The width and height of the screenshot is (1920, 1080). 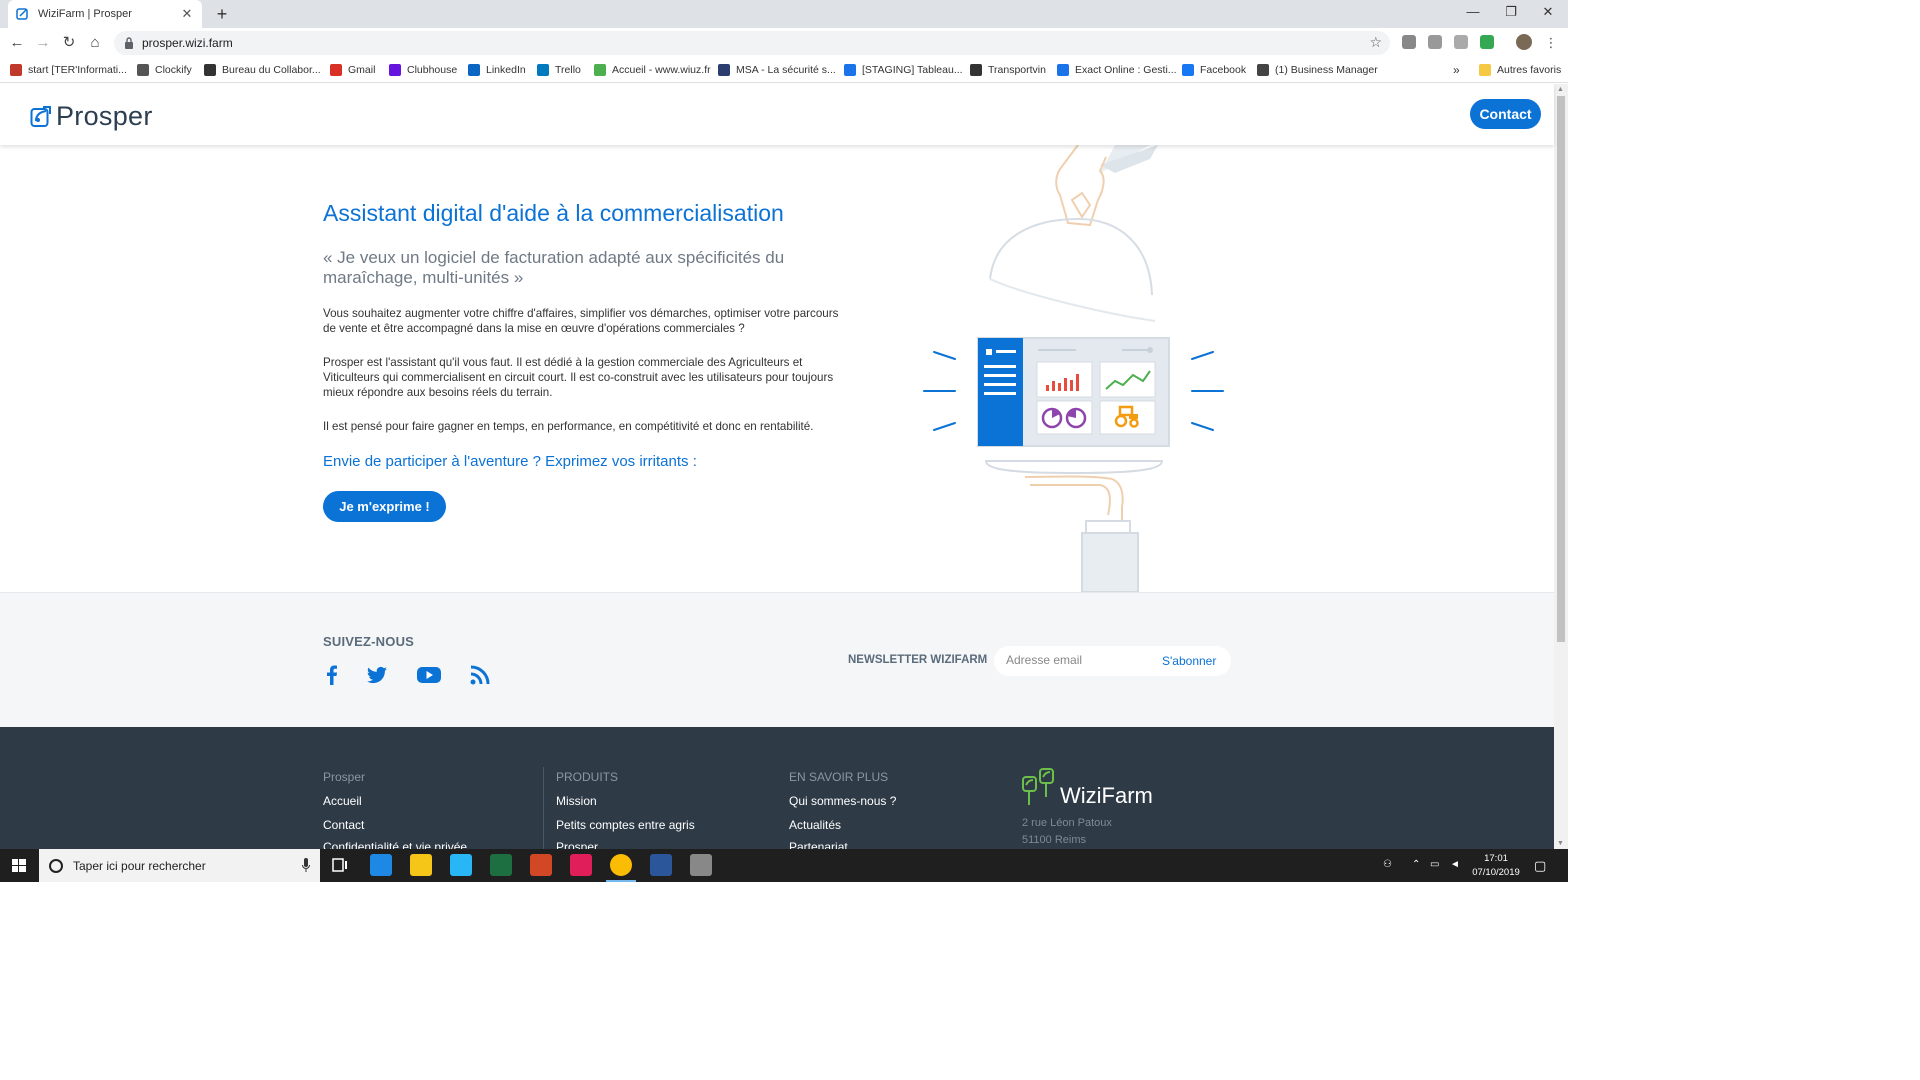 I want to click on microphone-icon, so click(x=306, y=865).